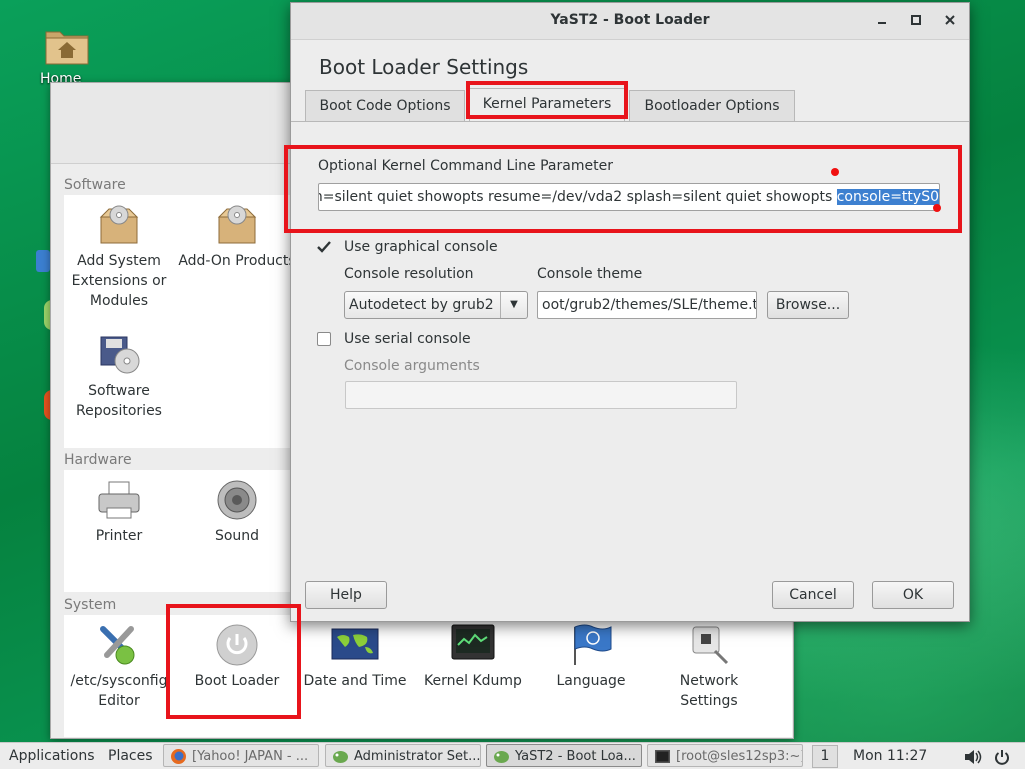  What do you see at coordinates (119, 257) in the screenshot?
I see `module-add-system-extensions: Add System Extensions or Modules` at bounding box center [119, 257].